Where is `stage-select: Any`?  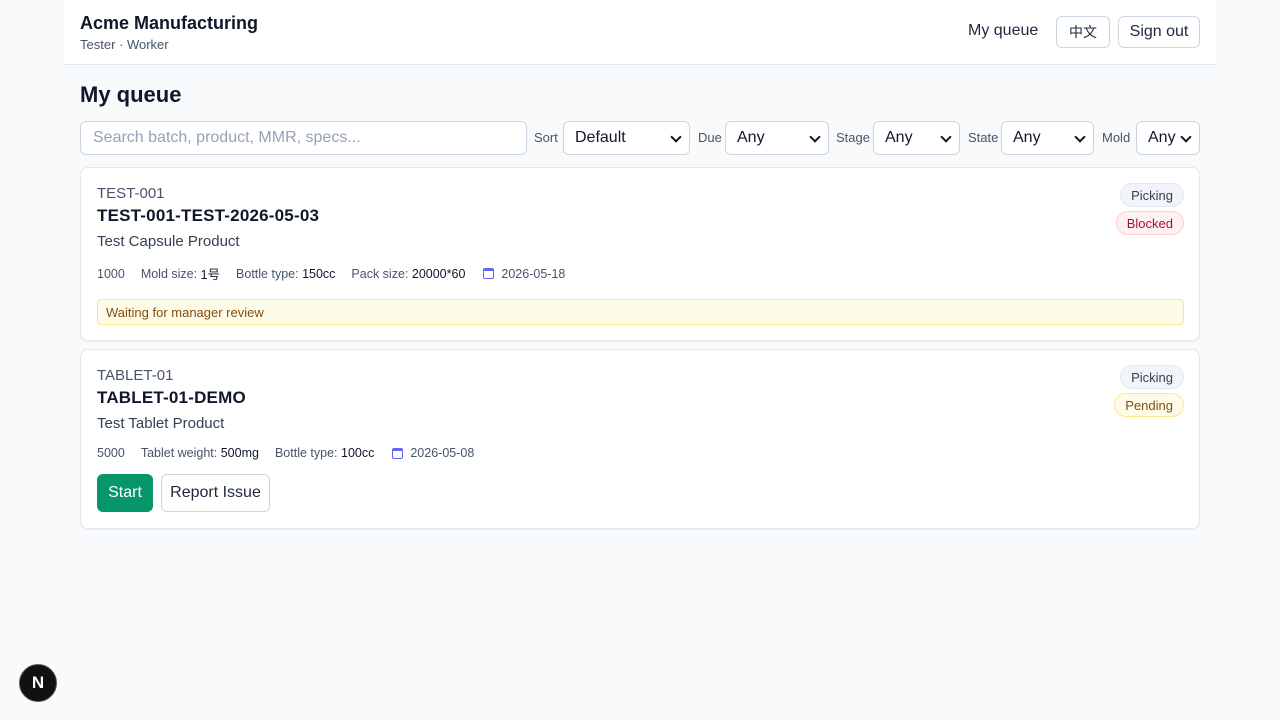 stage-select: Any is located at coordinates (916, 138).